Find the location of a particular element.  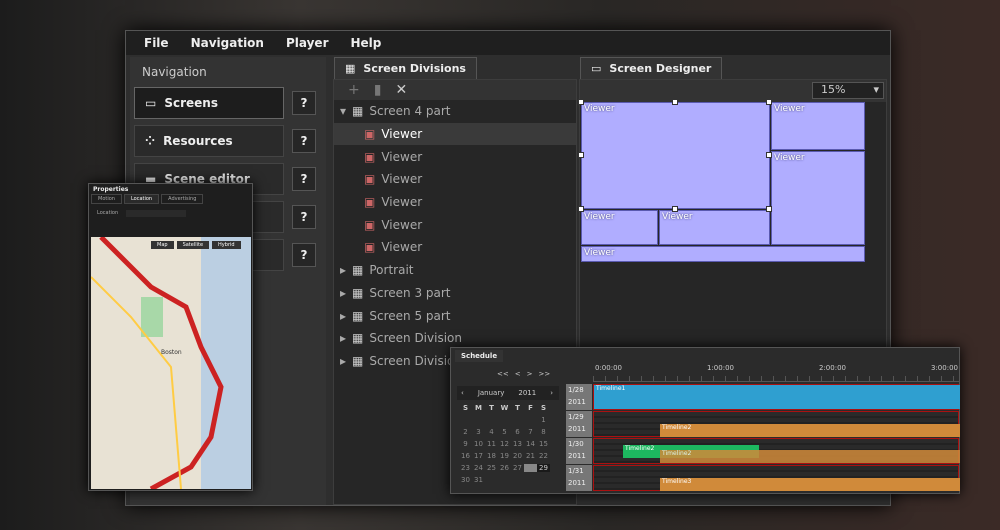

calendar-day: 27 is located at coordinates (517, 468).